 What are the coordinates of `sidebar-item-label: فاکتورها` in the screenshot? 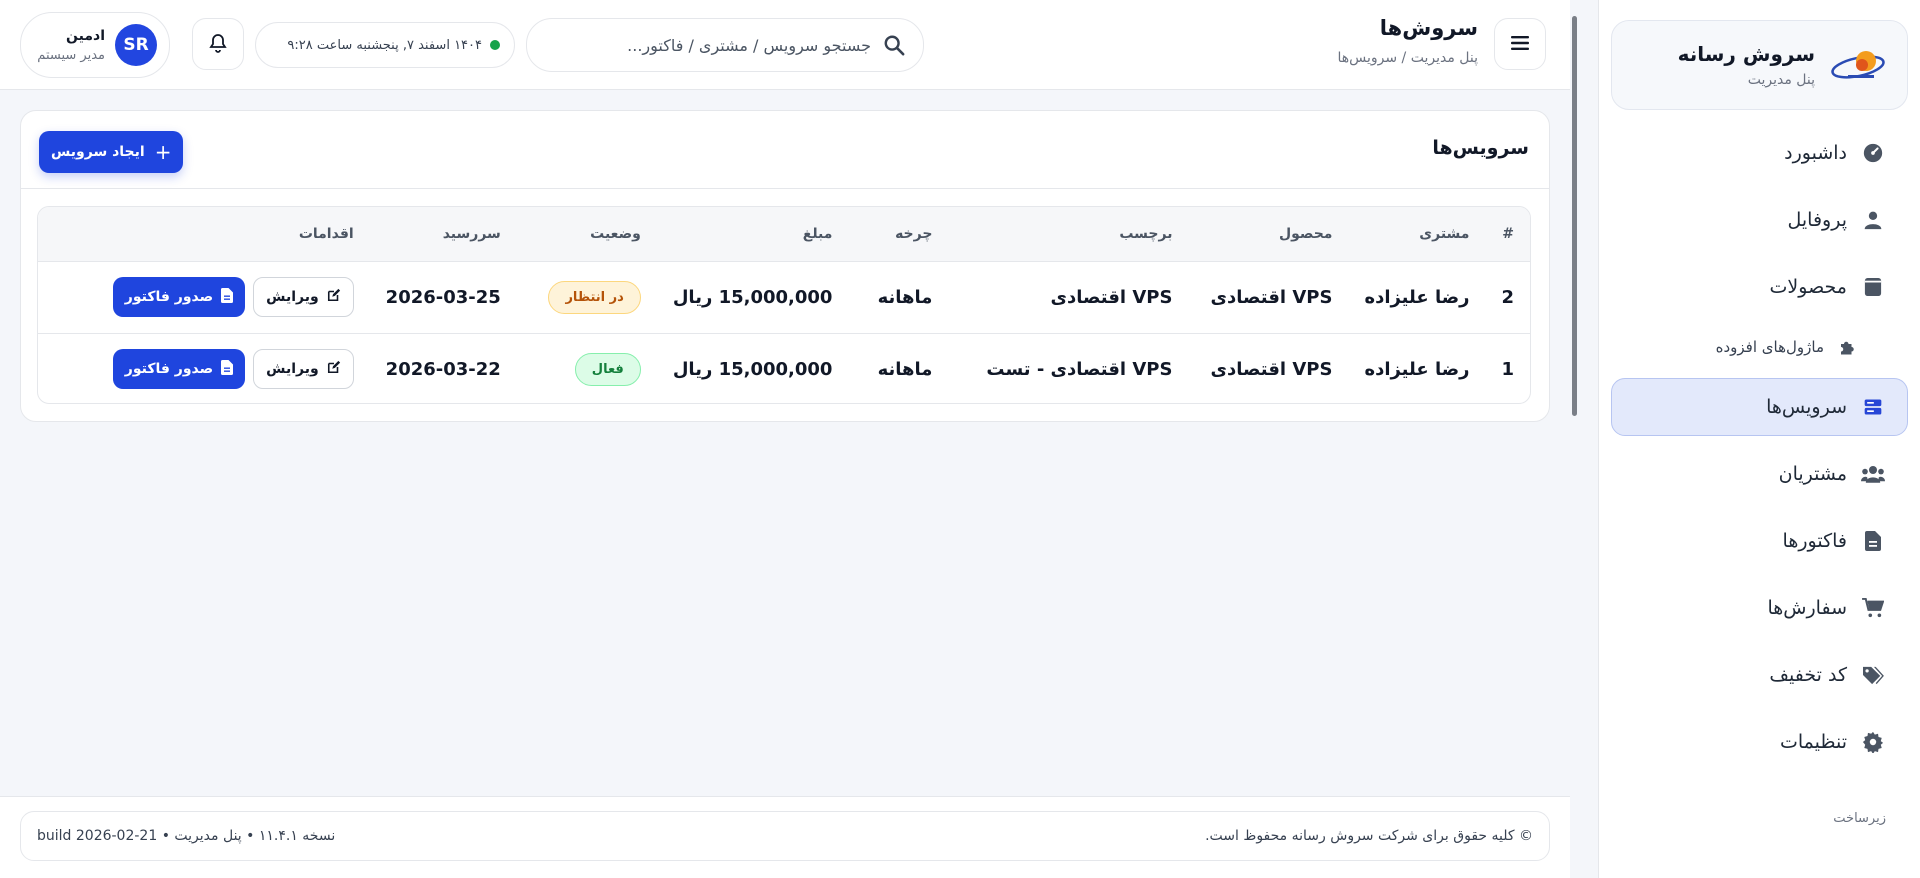 It's located at (1814, 541).